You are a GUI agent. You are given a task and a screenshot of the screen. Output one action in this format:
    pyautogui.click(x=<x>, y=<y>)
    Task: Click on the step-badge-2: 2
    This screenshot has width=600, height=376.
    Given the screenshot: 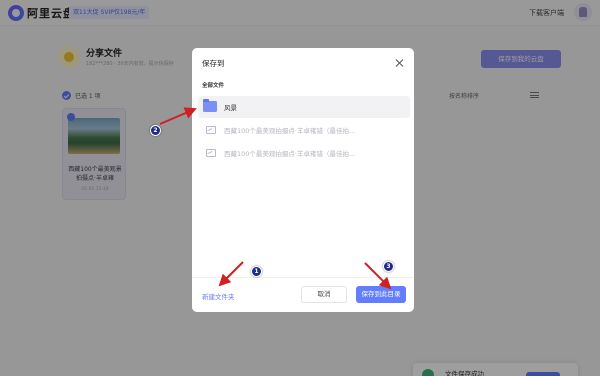 What is the action you would take?
    pyautogui.click(x=155, y=130)
    